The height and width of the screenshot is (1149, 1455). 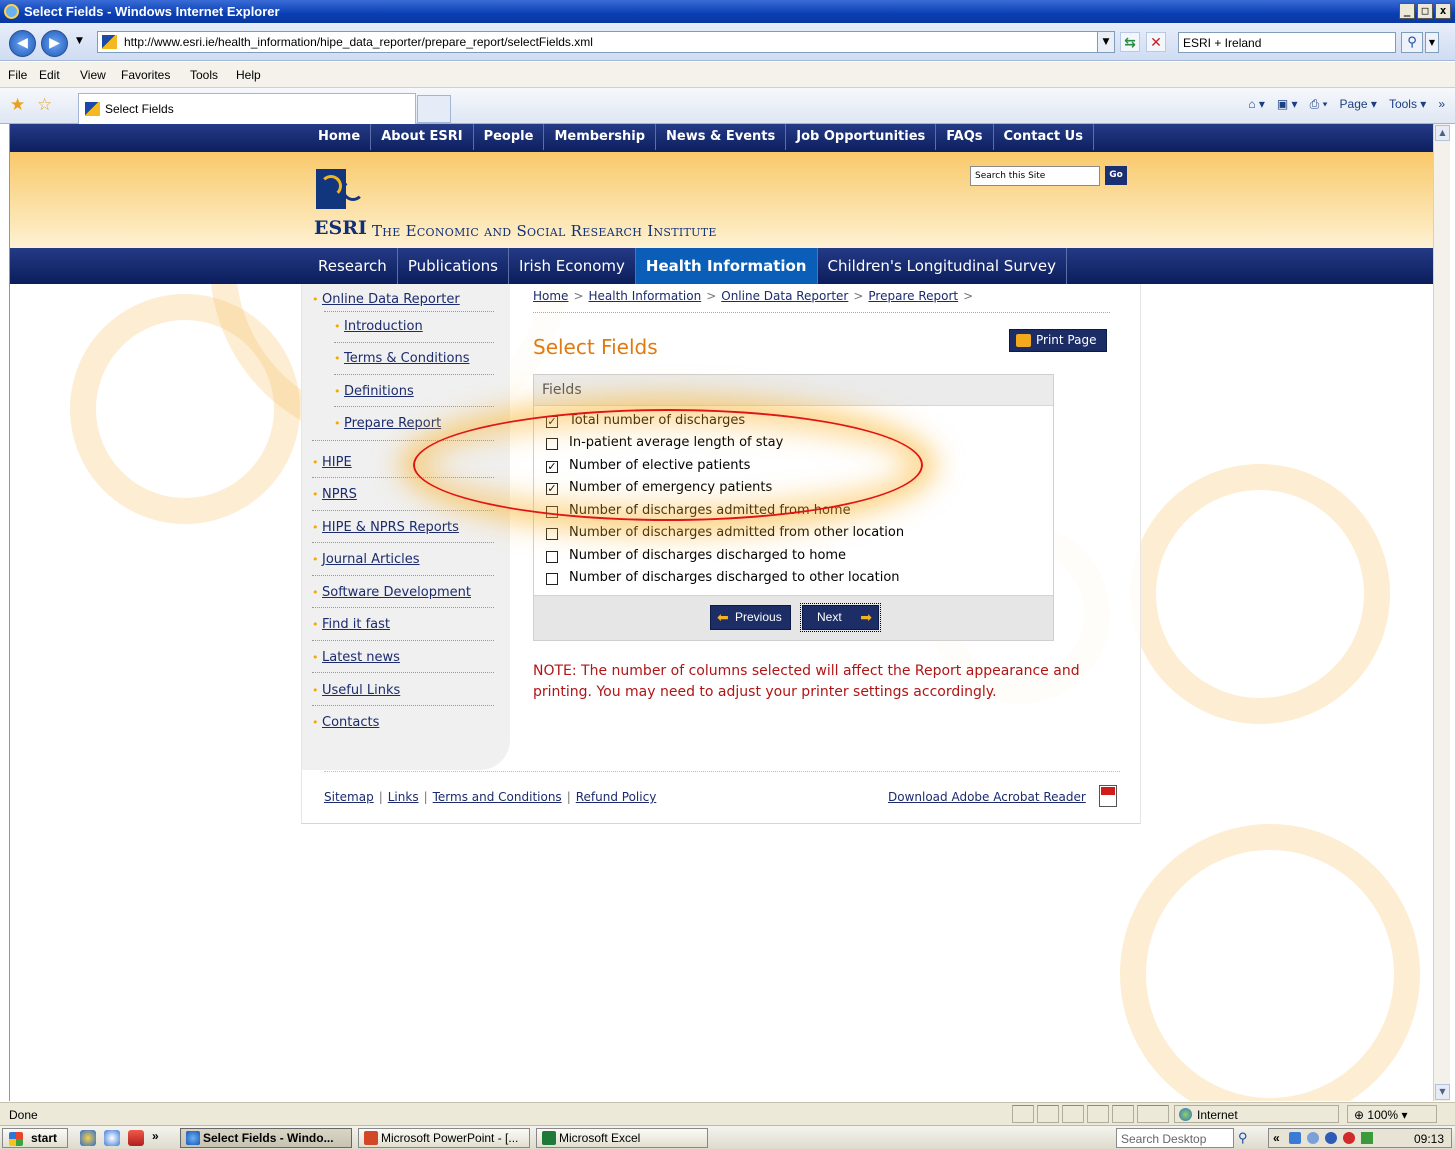 I want to click on breadcrumb-health-information: Health Information, so click(x=645, y=296).